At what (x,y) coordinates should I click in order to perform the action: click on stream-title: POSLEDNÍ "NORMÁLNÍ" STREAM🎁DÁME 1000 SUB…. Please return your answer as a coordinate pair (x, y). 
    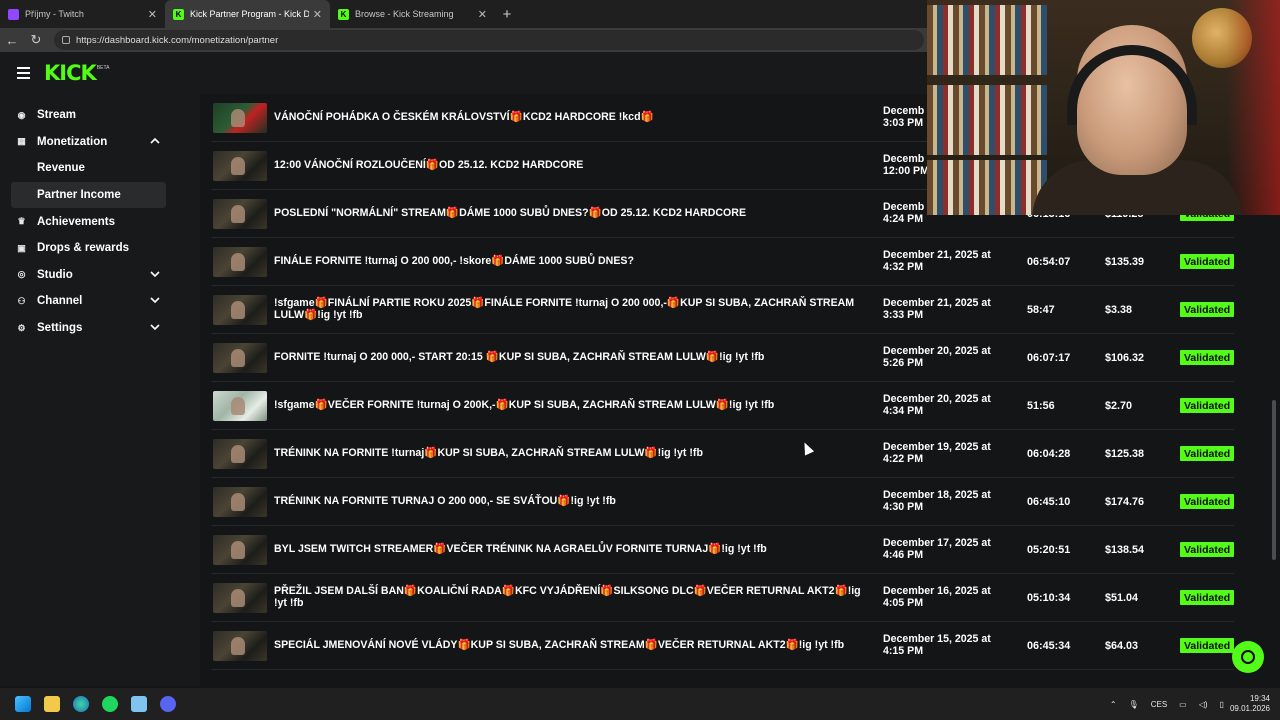
    Looking at the image, I should click on (572, 213).